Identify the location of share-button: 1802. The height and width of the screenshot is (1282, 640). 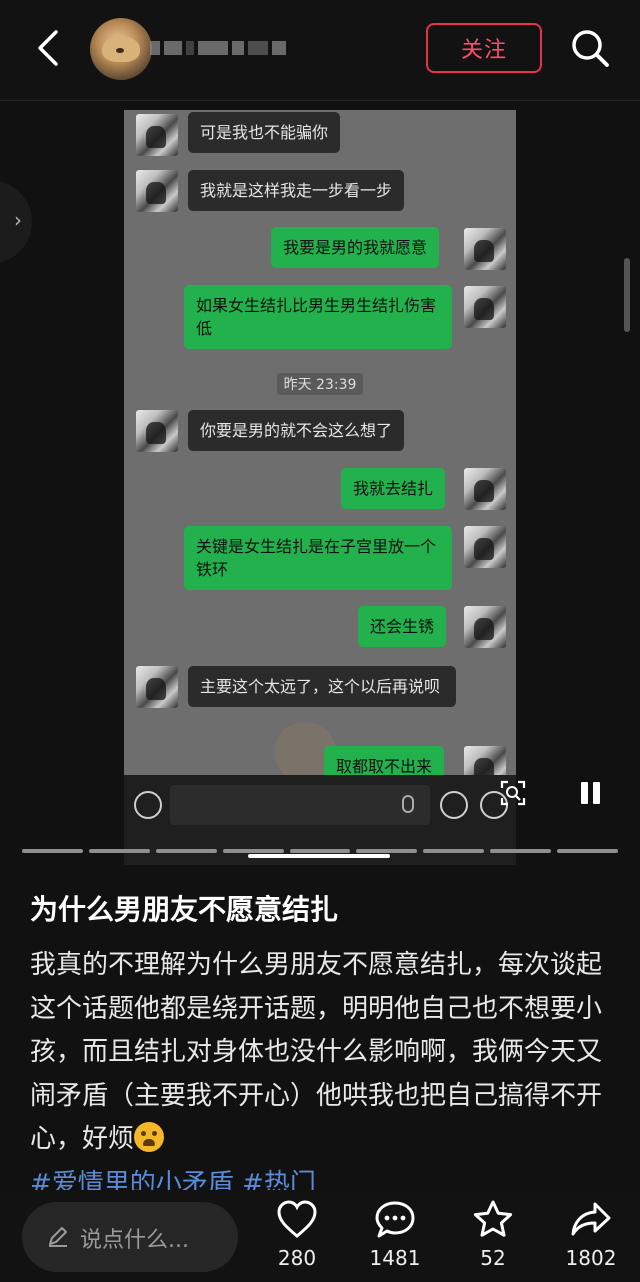
(591, 1238).